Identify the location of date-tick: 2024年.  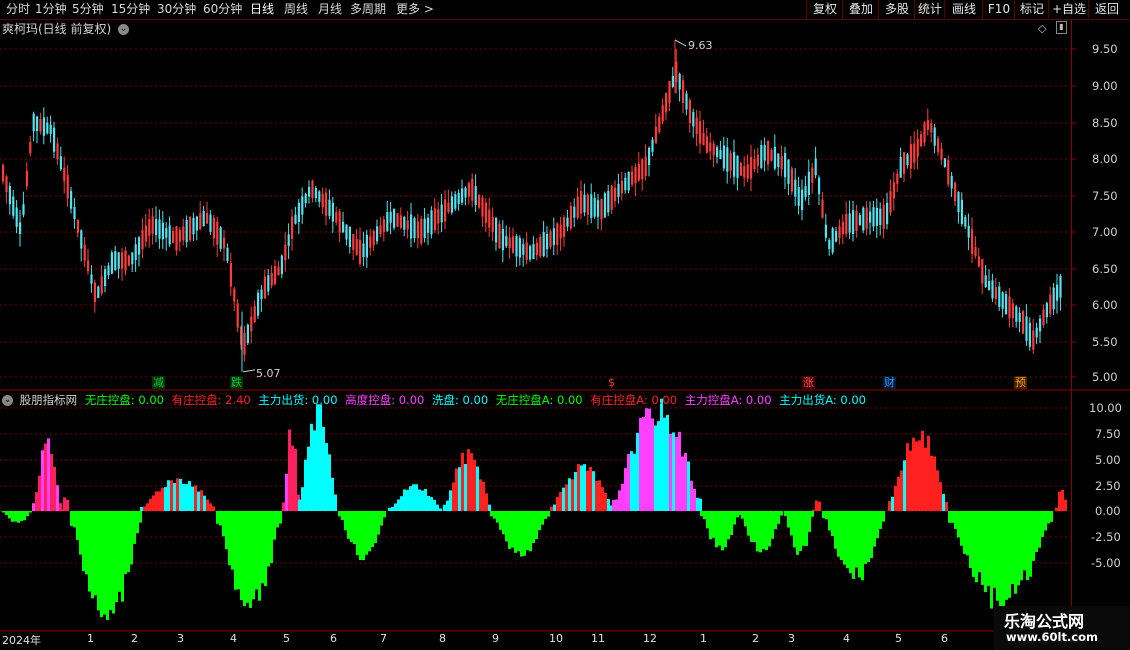
(21, 640).